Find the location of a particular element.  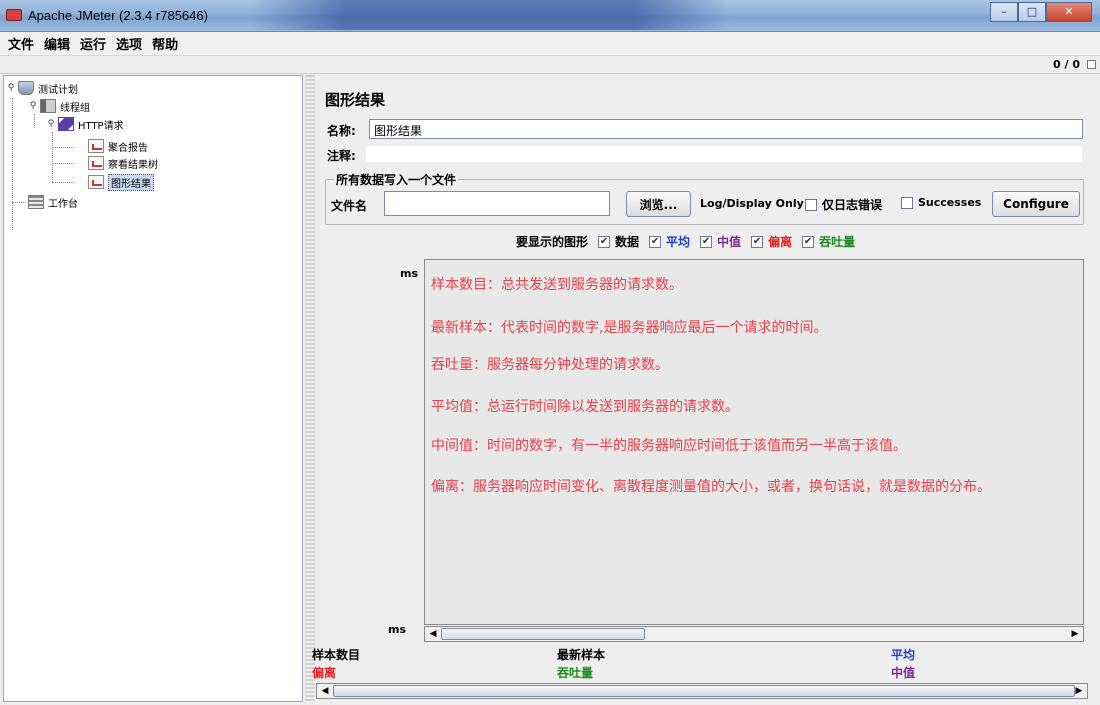

name-label: 名称: is located at coordinates (341, 131).